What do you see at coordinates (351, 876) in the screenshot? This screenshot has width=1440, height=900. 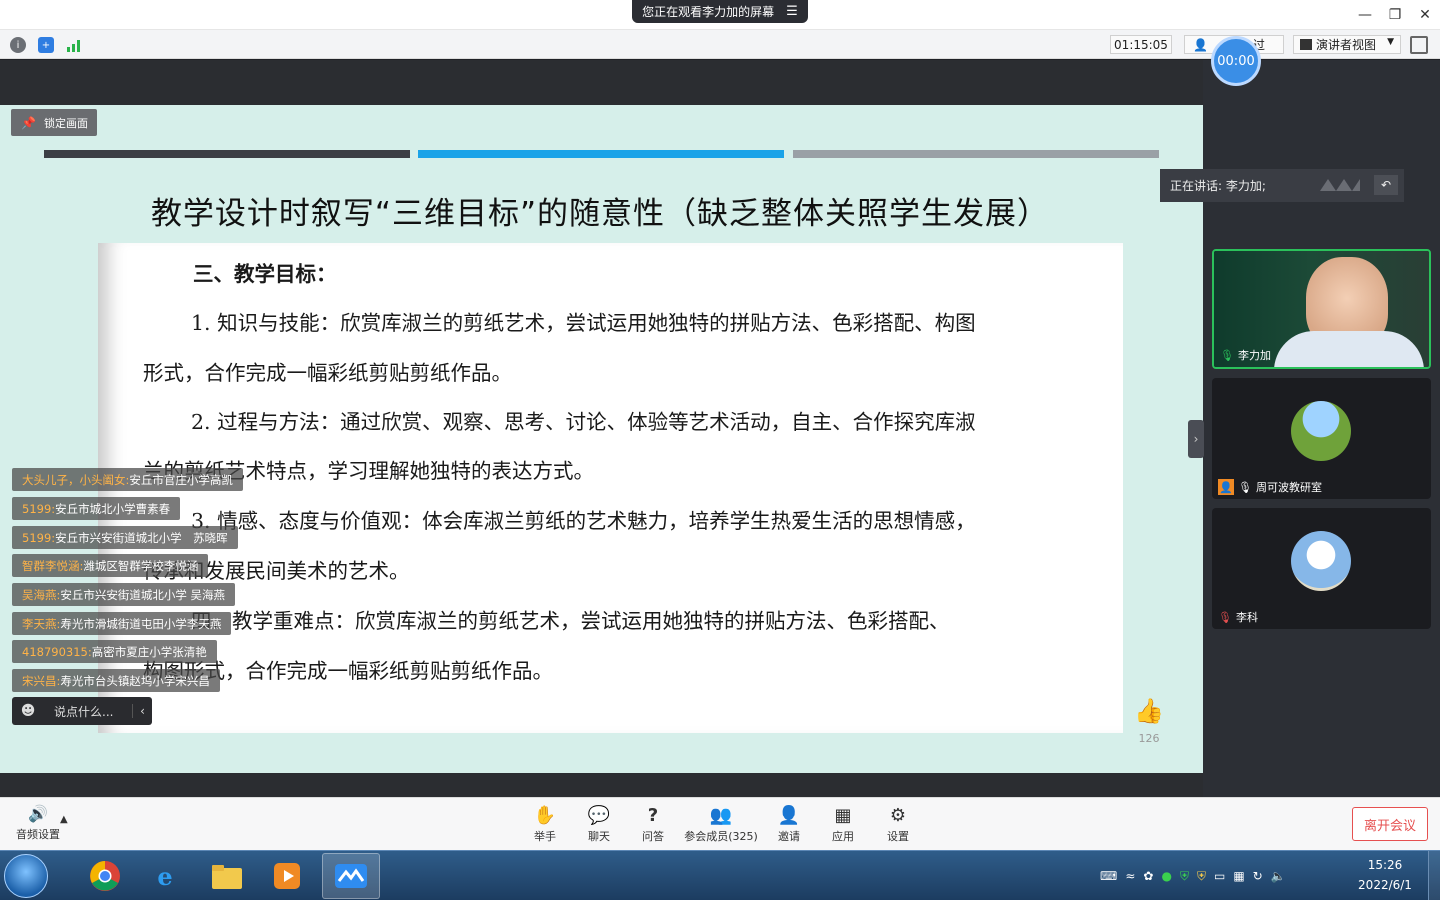 I see `meeting-app-icon` at bounding box center [351, 876].